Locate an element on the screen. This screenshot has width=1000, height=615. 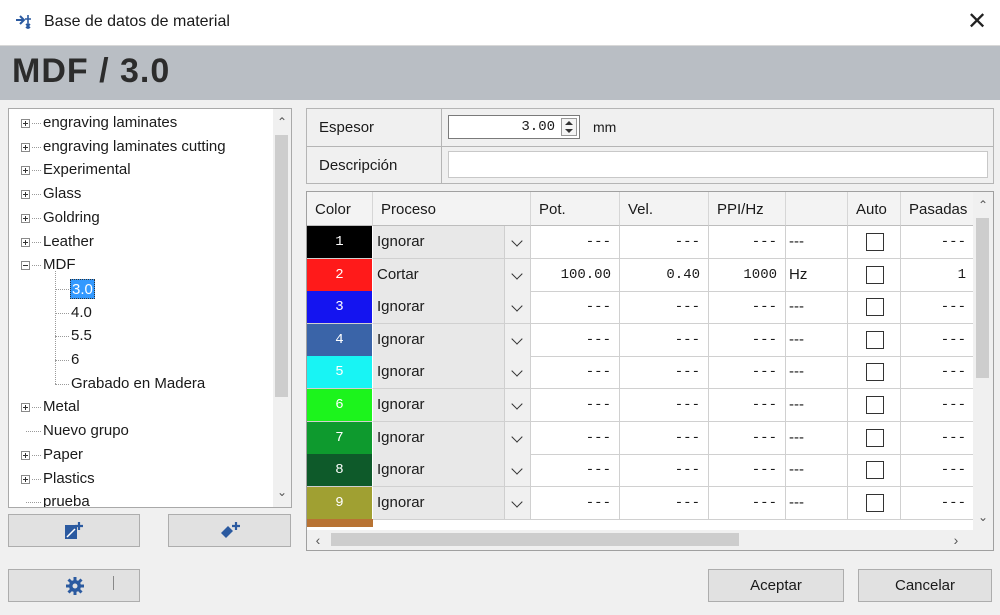
scroll-right-icon: › is located at coordinates (956, 540).